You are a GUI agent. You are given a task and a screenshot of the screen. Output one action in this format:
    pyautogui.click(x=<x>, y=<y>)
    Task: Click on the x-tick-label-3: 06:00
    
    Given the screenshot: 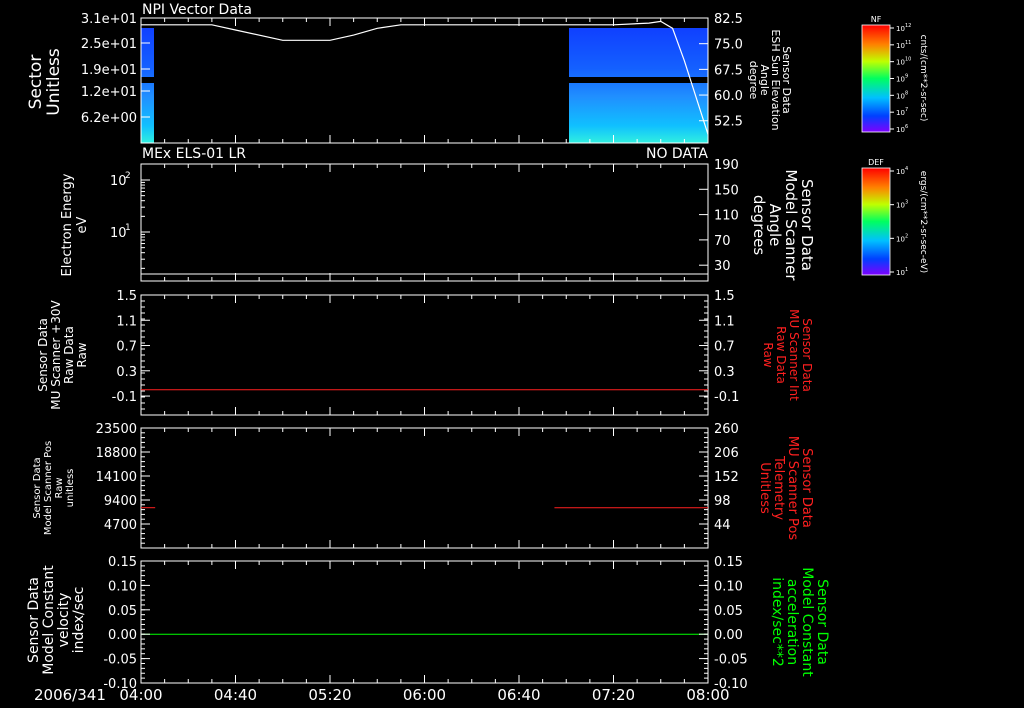 What is the action you would take?
    pyautogui.click(x=424, y=695)
    